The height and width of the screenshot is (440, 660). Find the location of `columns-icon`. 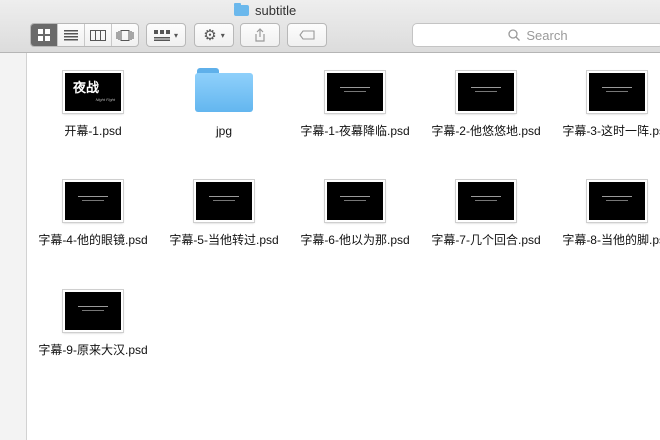

columns-icon is located at coordinates (98, 35).